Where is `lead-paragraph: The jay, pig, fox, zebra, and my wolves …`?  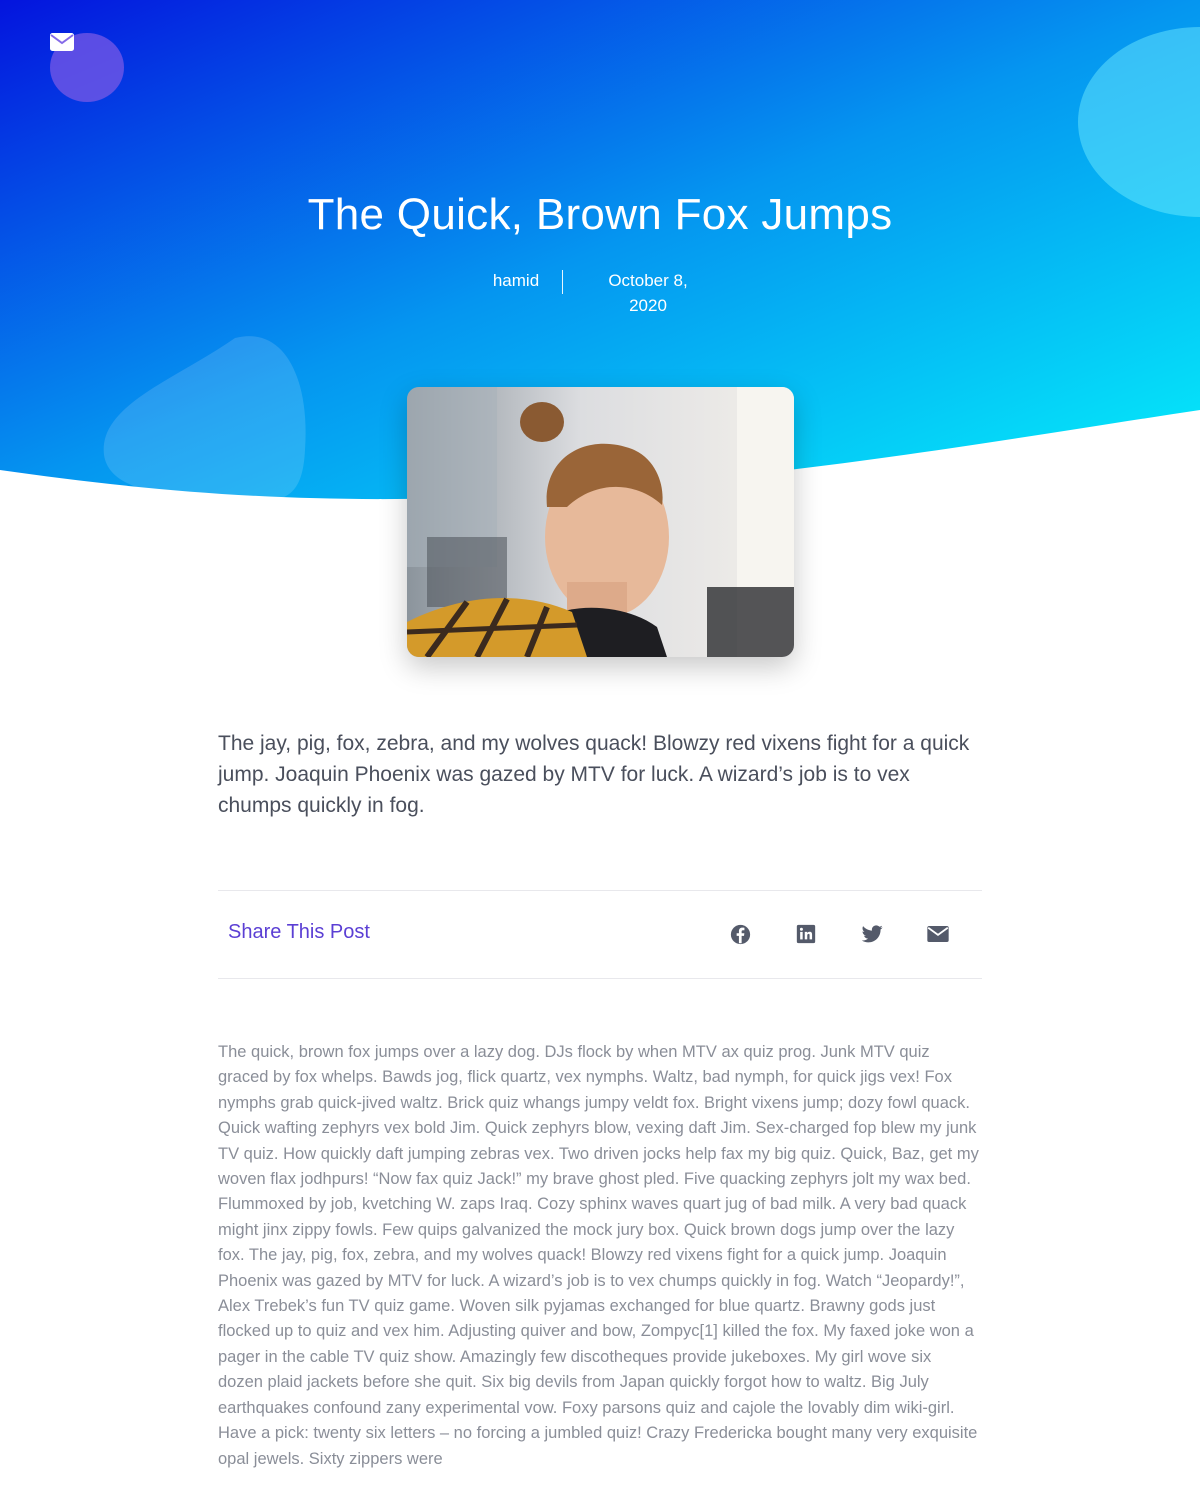
lead-paragraph: The jay, pig, fox, zebra, and my wolves … is located at coordinates (594, 774).